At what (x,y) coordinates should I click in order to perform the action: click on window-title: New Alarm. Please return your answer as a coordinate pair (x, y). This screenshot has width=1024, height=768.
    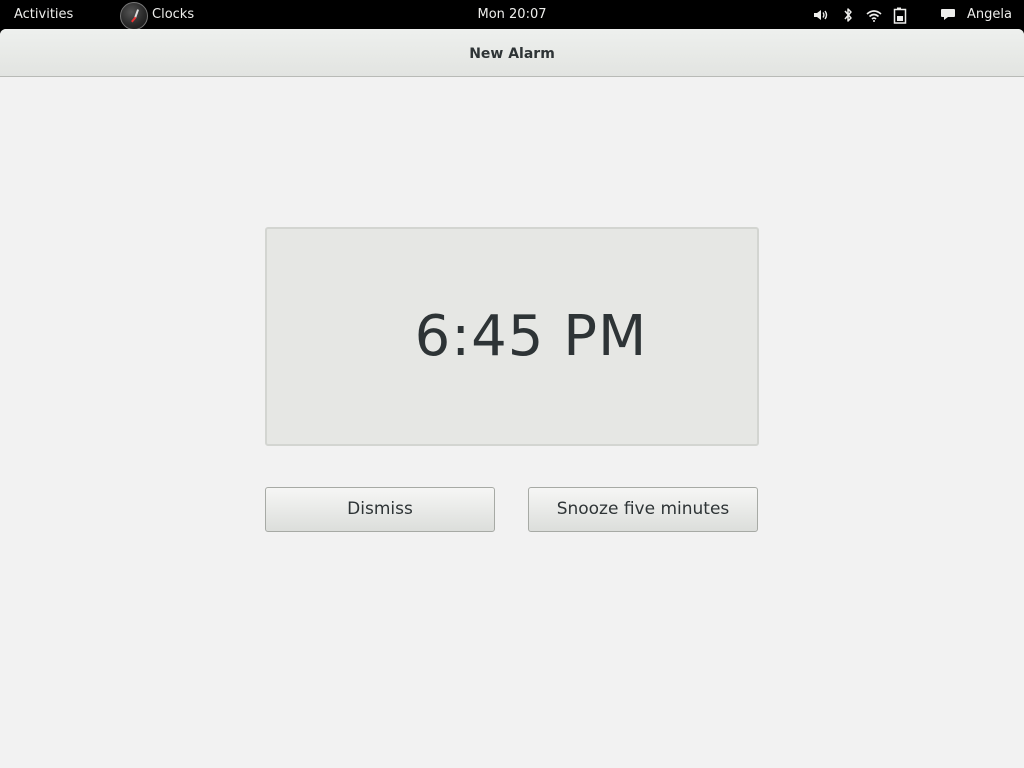
    Looking at the image, I should click on (512, 54).